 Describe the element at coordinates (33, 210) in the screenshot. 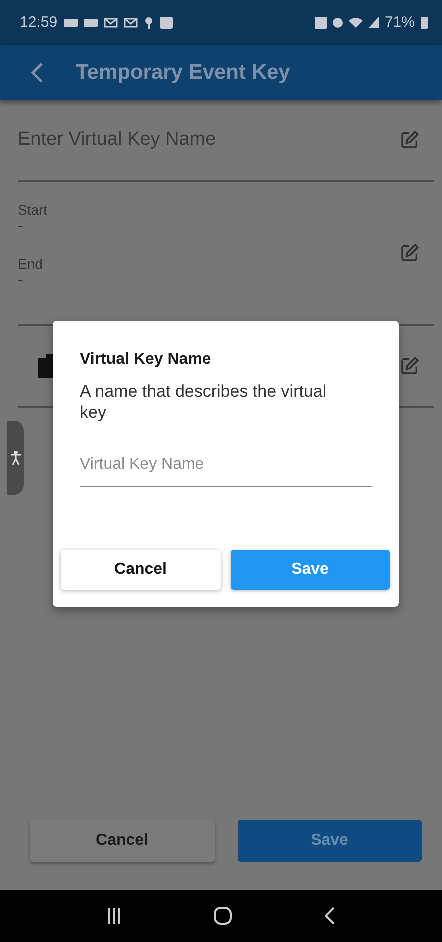

I see `date-label: Start` at that location.